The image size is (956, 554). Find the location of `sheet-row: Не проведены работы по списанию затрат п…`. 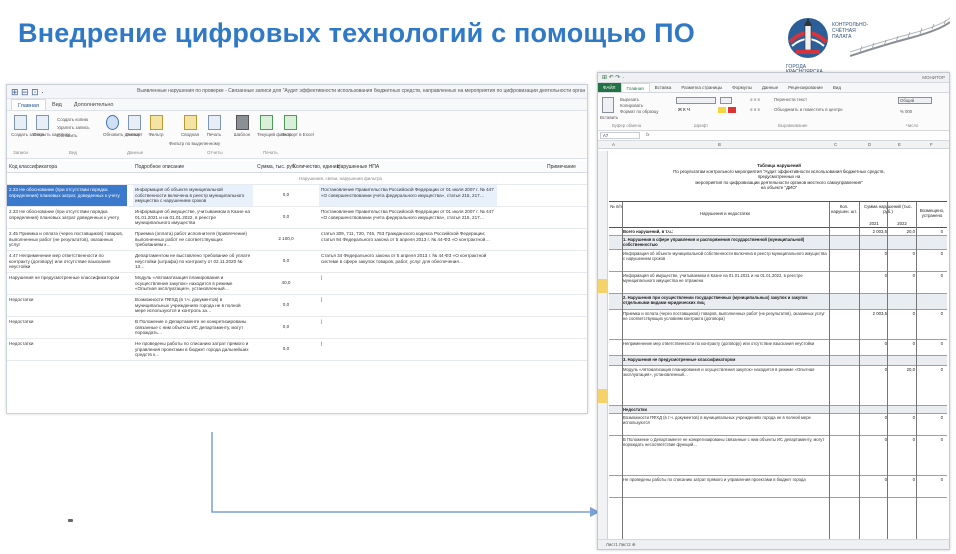

sheet-row: Не проведены работы по списанию затрат п… is located at coordinates (778, 487).